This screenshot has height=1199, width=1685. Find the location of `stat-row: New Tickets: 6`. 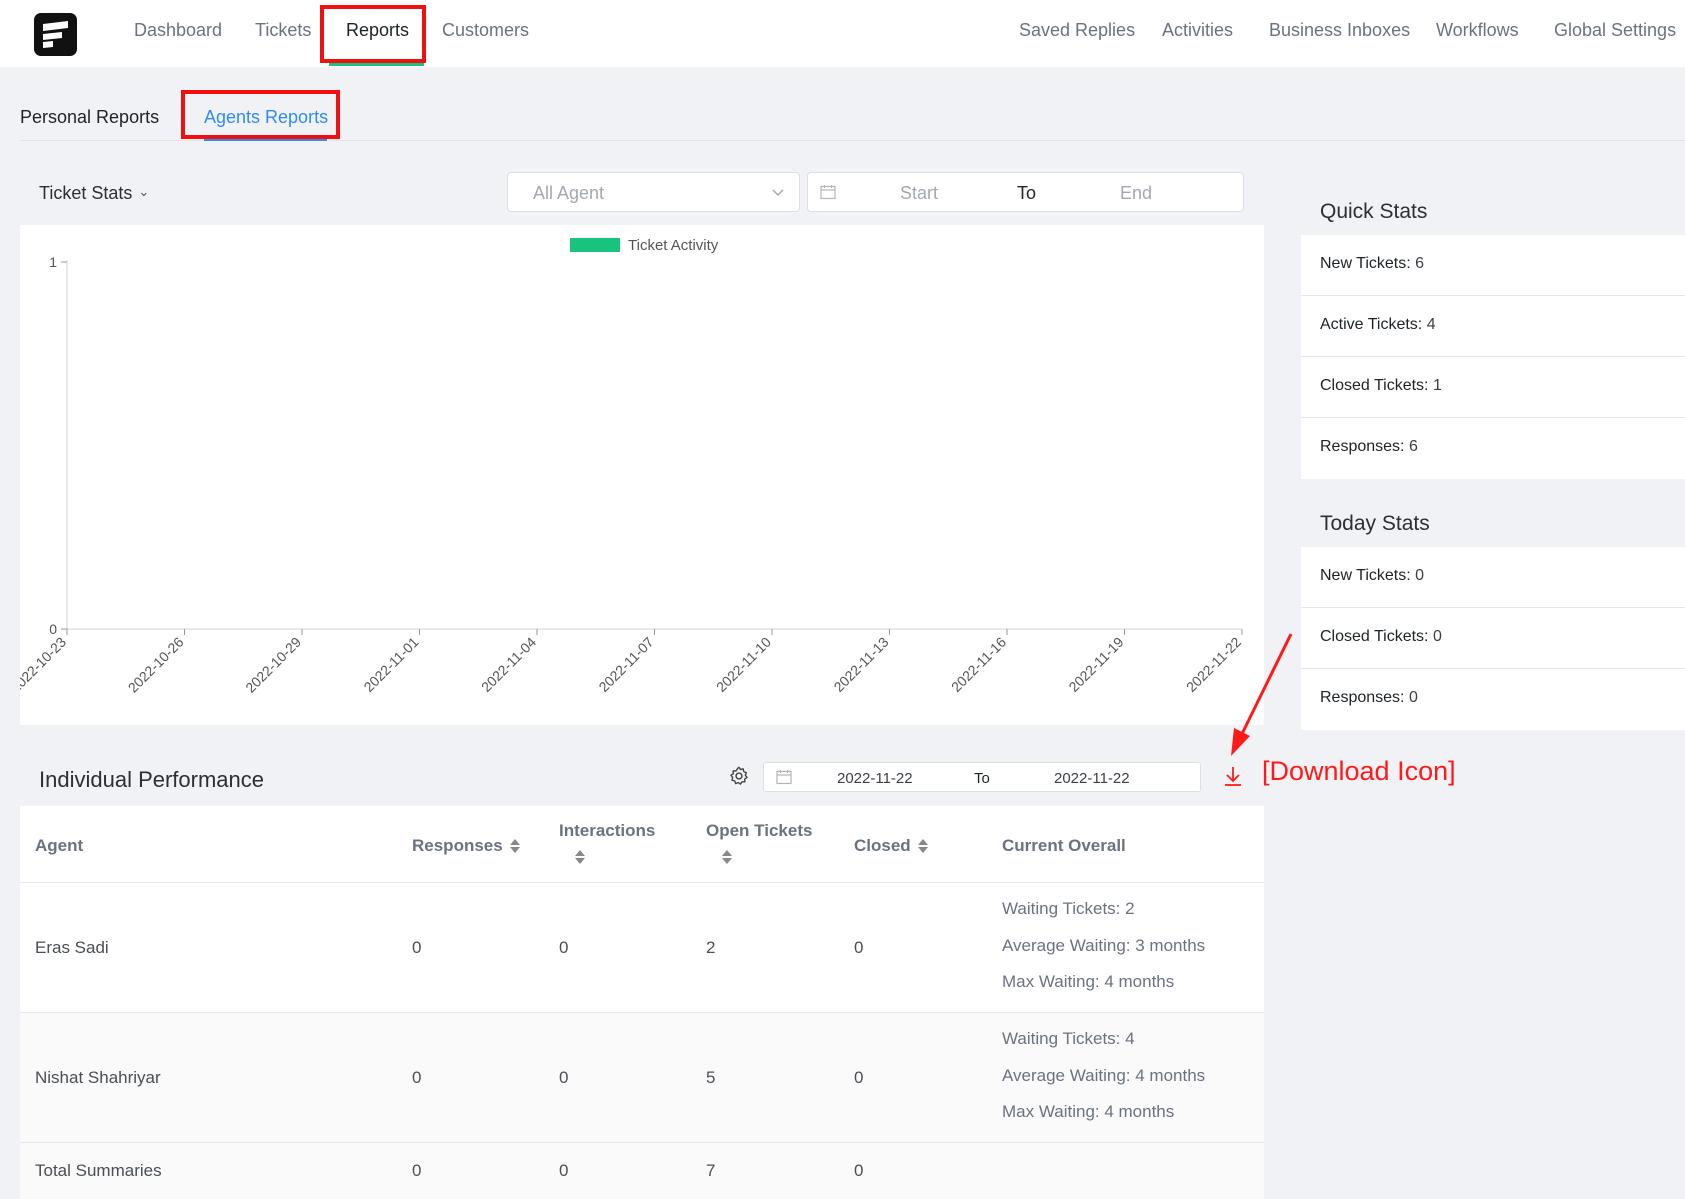

stat-row: New Tickets: 6 is located at coordinates (1493, 265).